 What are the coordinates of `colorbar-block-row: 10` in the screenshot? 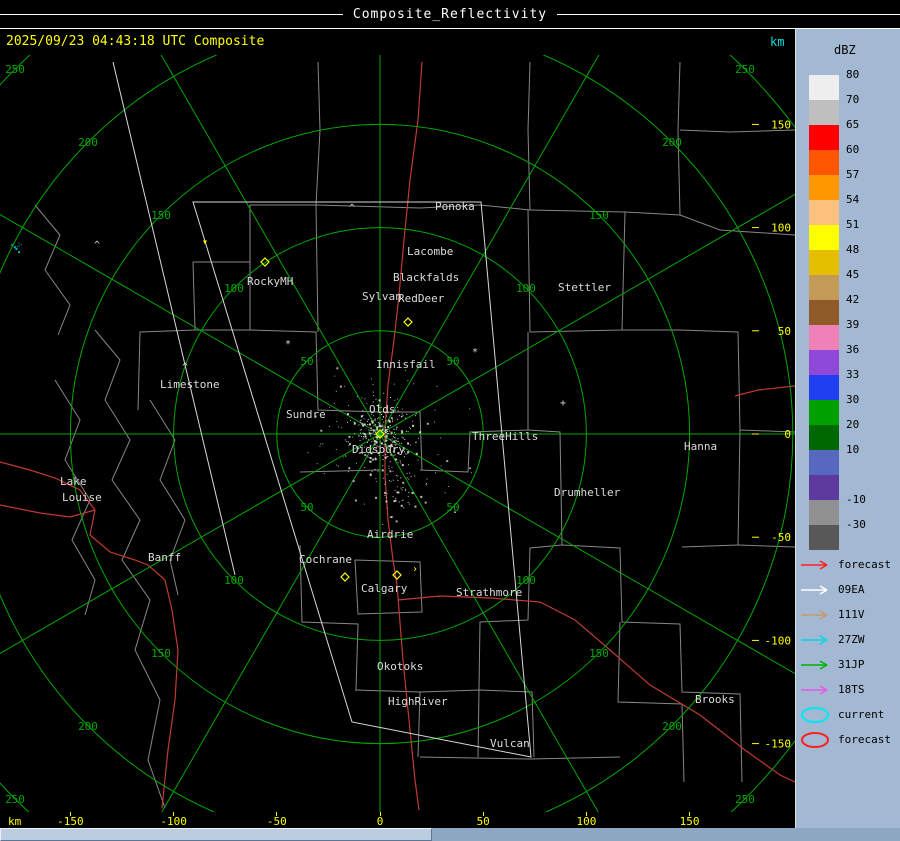 It's located at (848, 459).